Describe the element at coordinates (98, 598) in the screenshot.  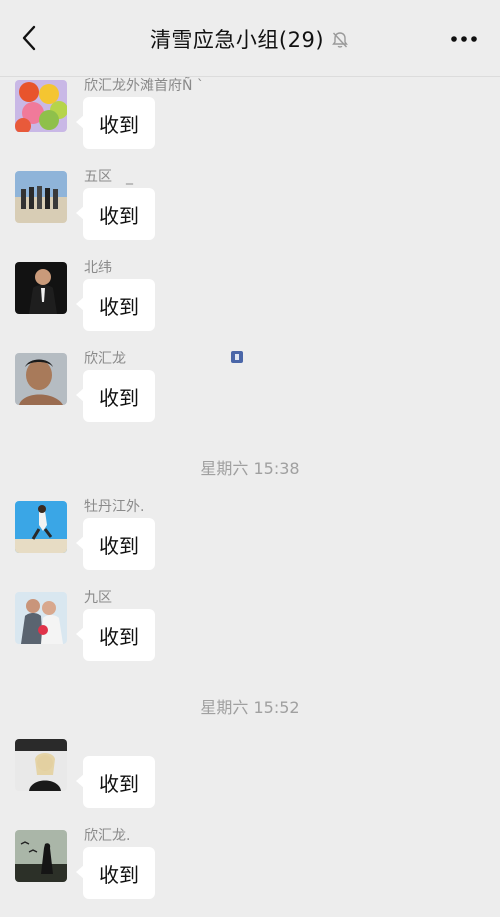
I see `sender-name: 九区` at that location.